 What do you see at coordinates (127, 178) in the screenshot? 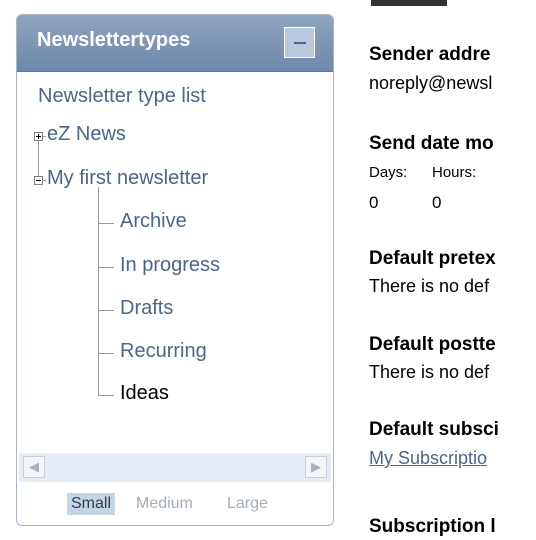
I see `tree-item-my-first-newsletter: My first newsletter` at bounding box center [127, 178].